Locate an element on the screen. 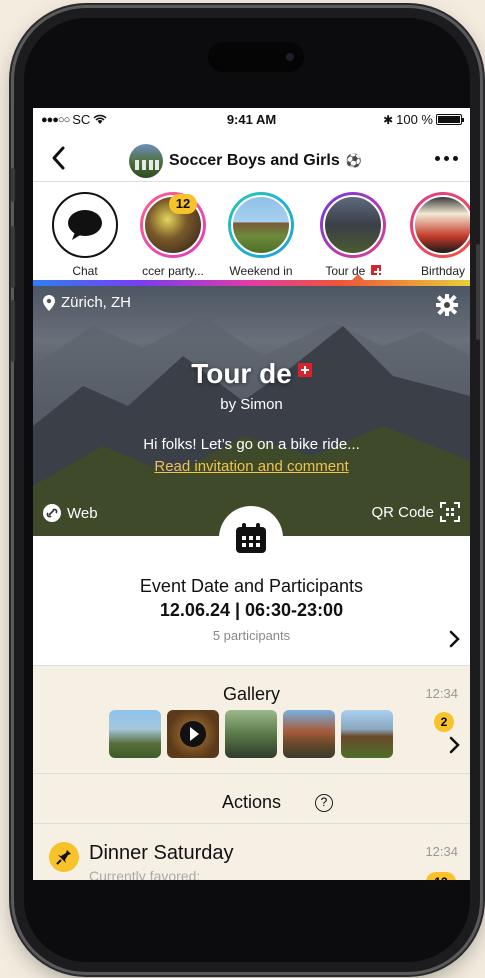  location-text: Zürich, ZH is located at coordinates (96, 302).